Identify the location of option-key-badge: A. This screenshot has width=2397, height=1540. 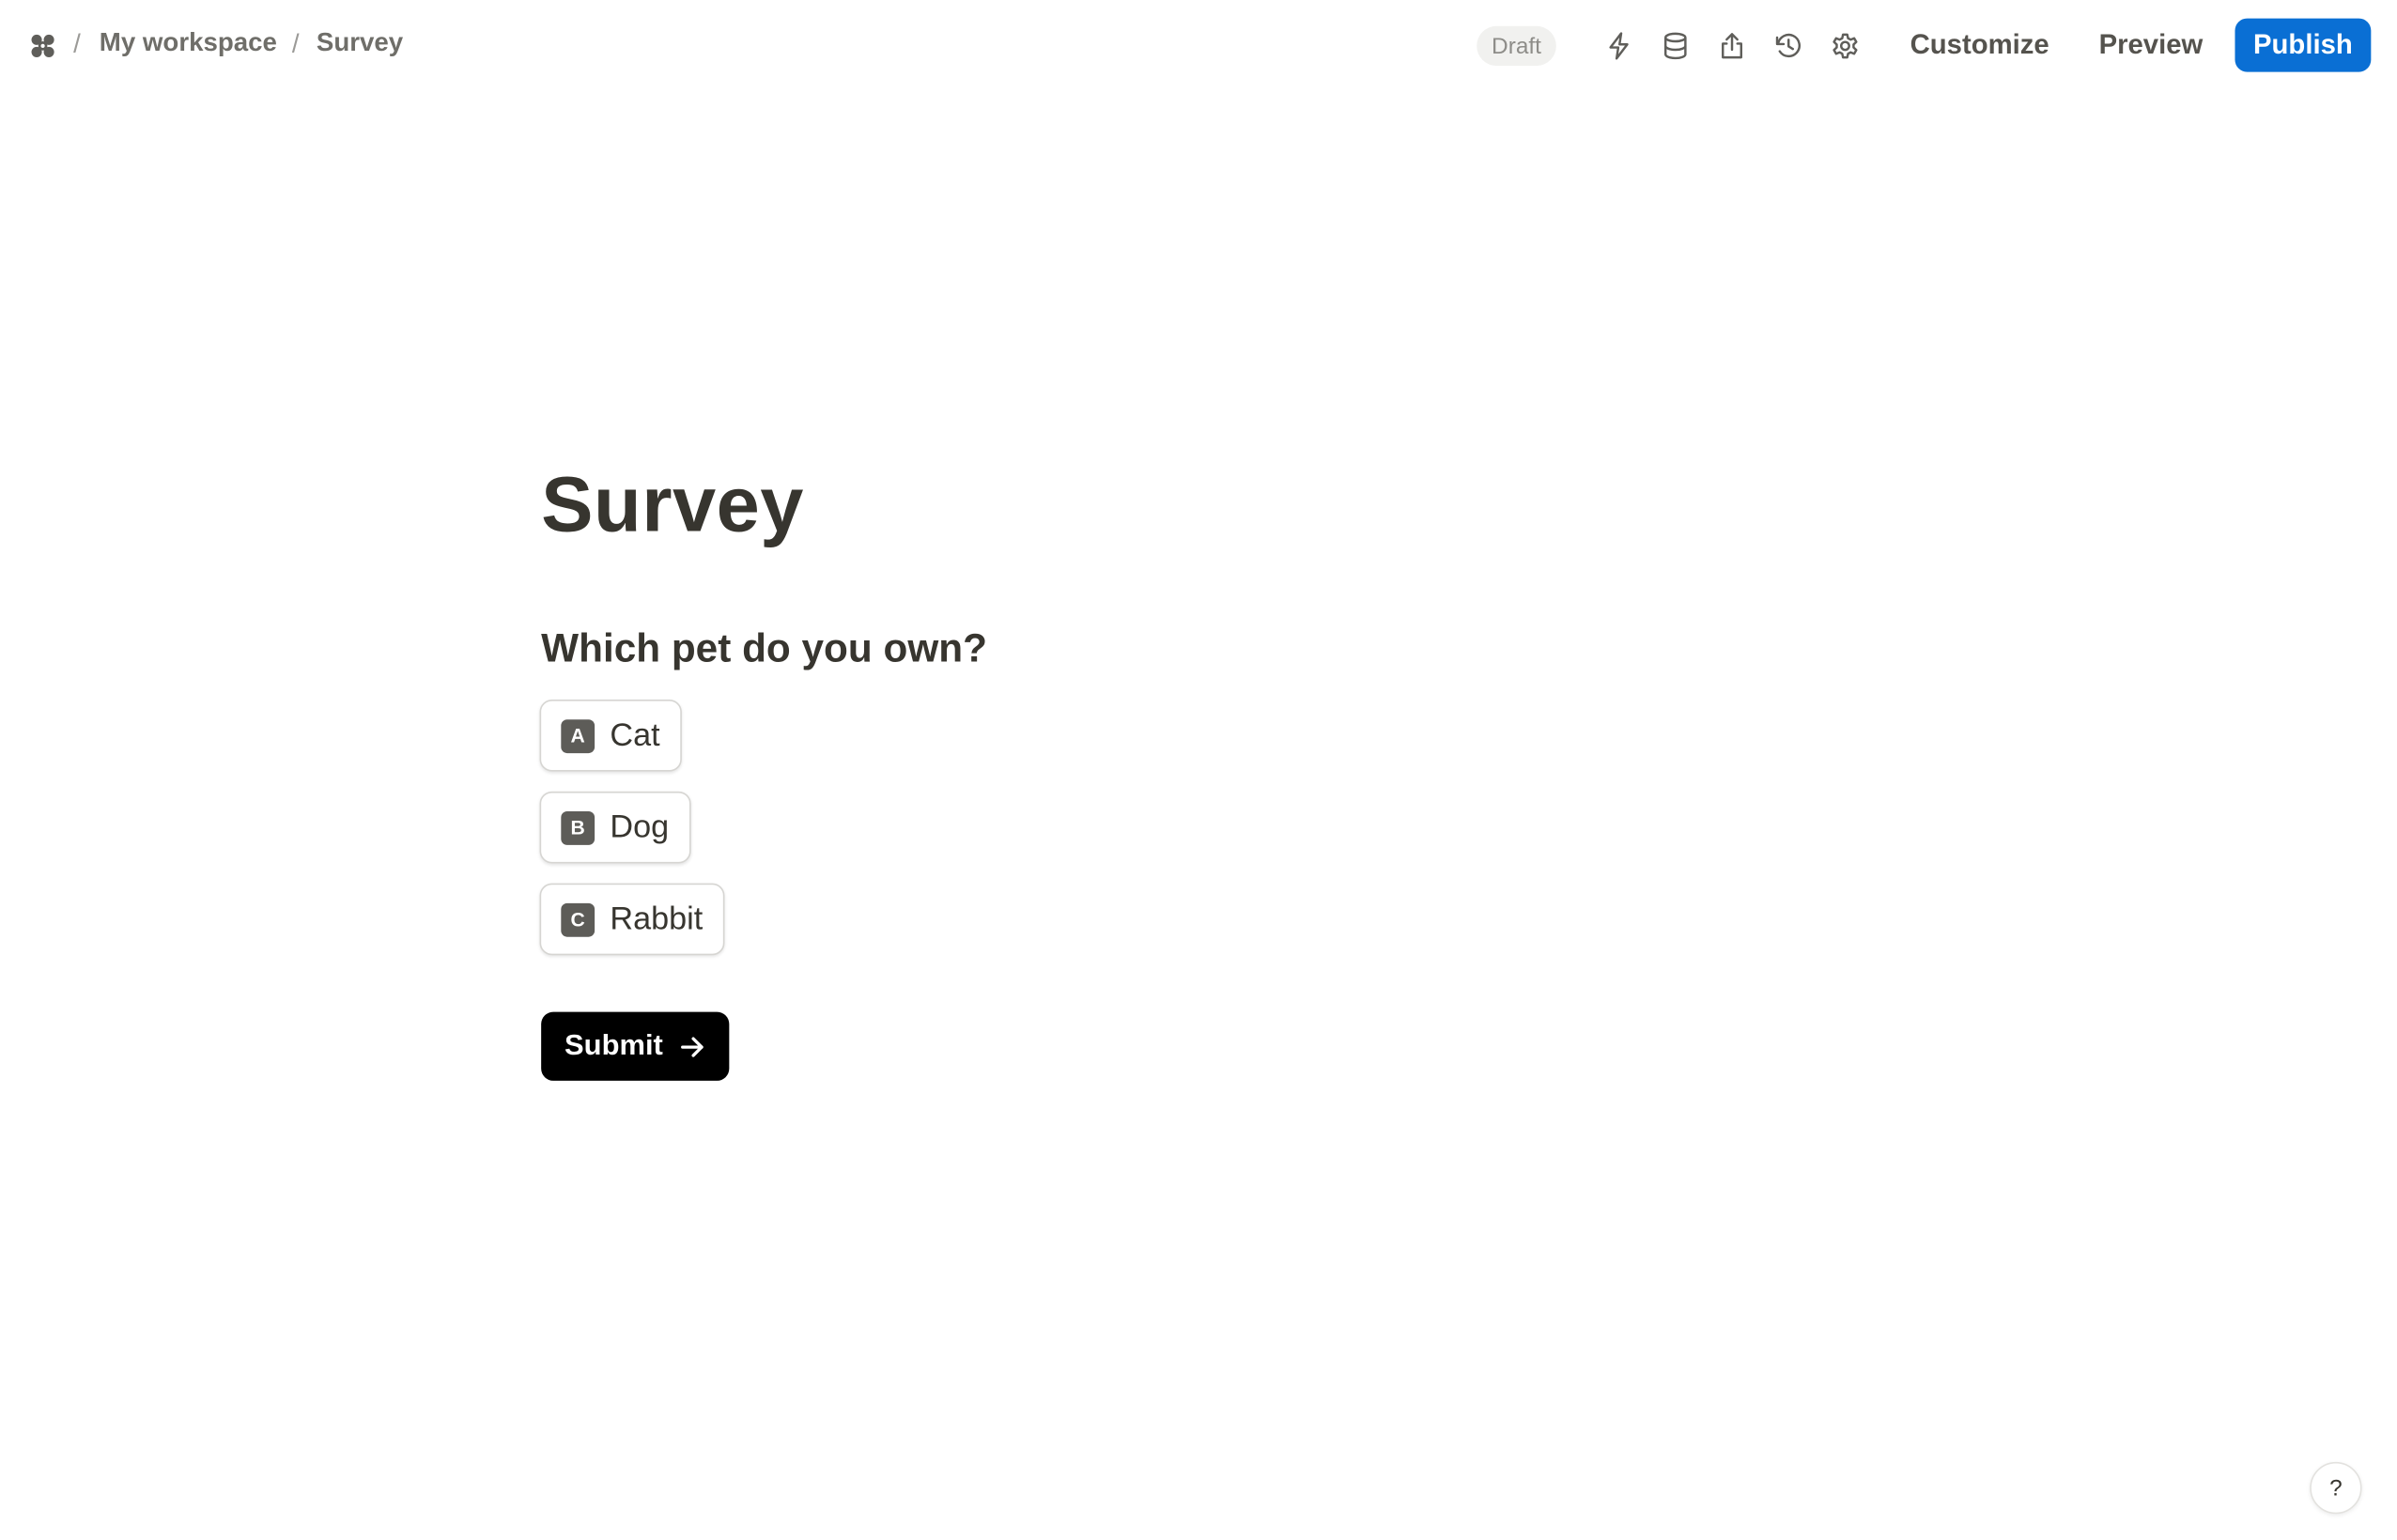
(578, 735).